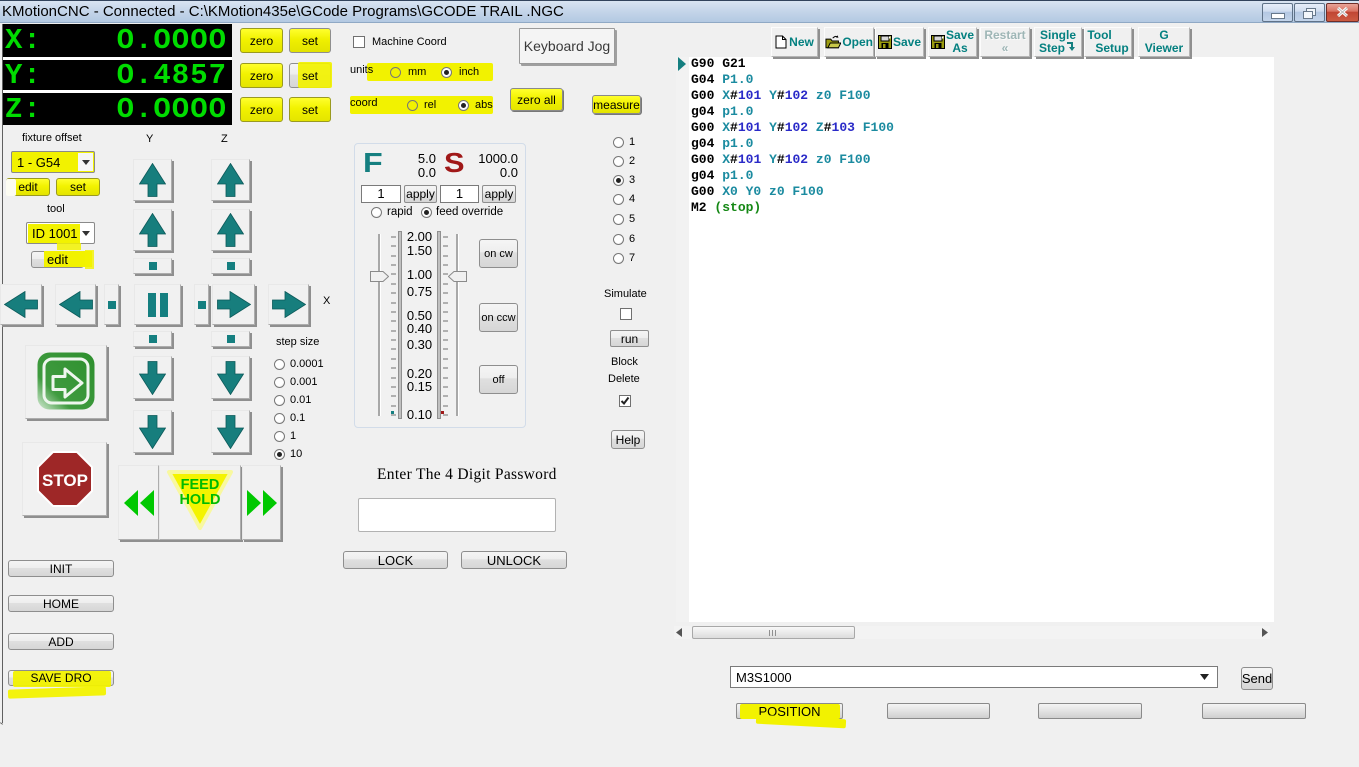 This screenshot has height=767, width=1359. What do you see at coordinates (199, 500) in the screenshot?
I see `svg-text: HOLD` at bounding box center [199, 500].